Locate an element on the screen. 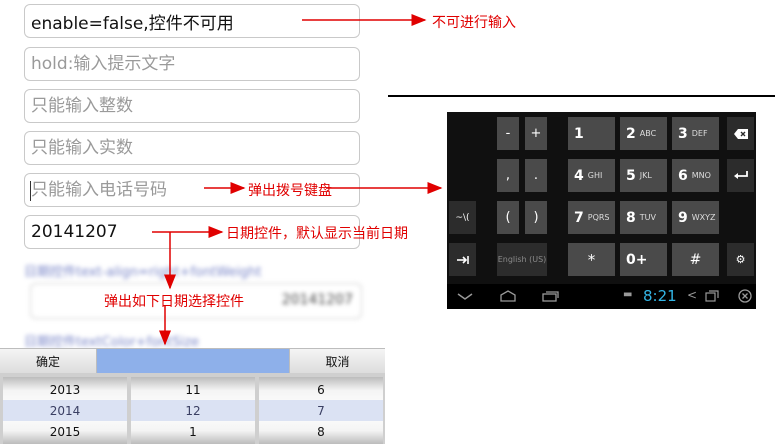  key-language-label: English (US) is located at coordinates (522, 259).